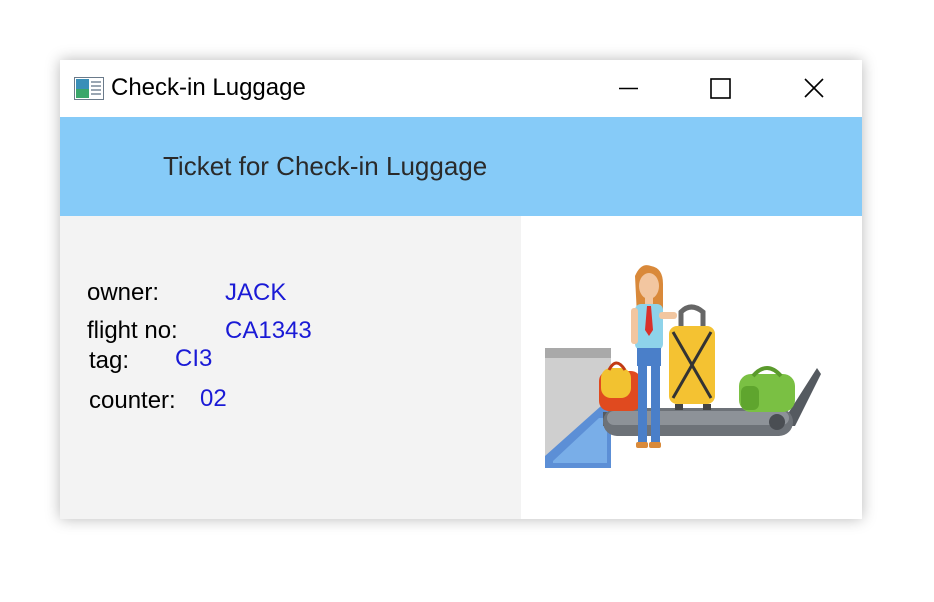 The image size is (934, 602). I want to click on counter-value: 02, so click(213, 398).